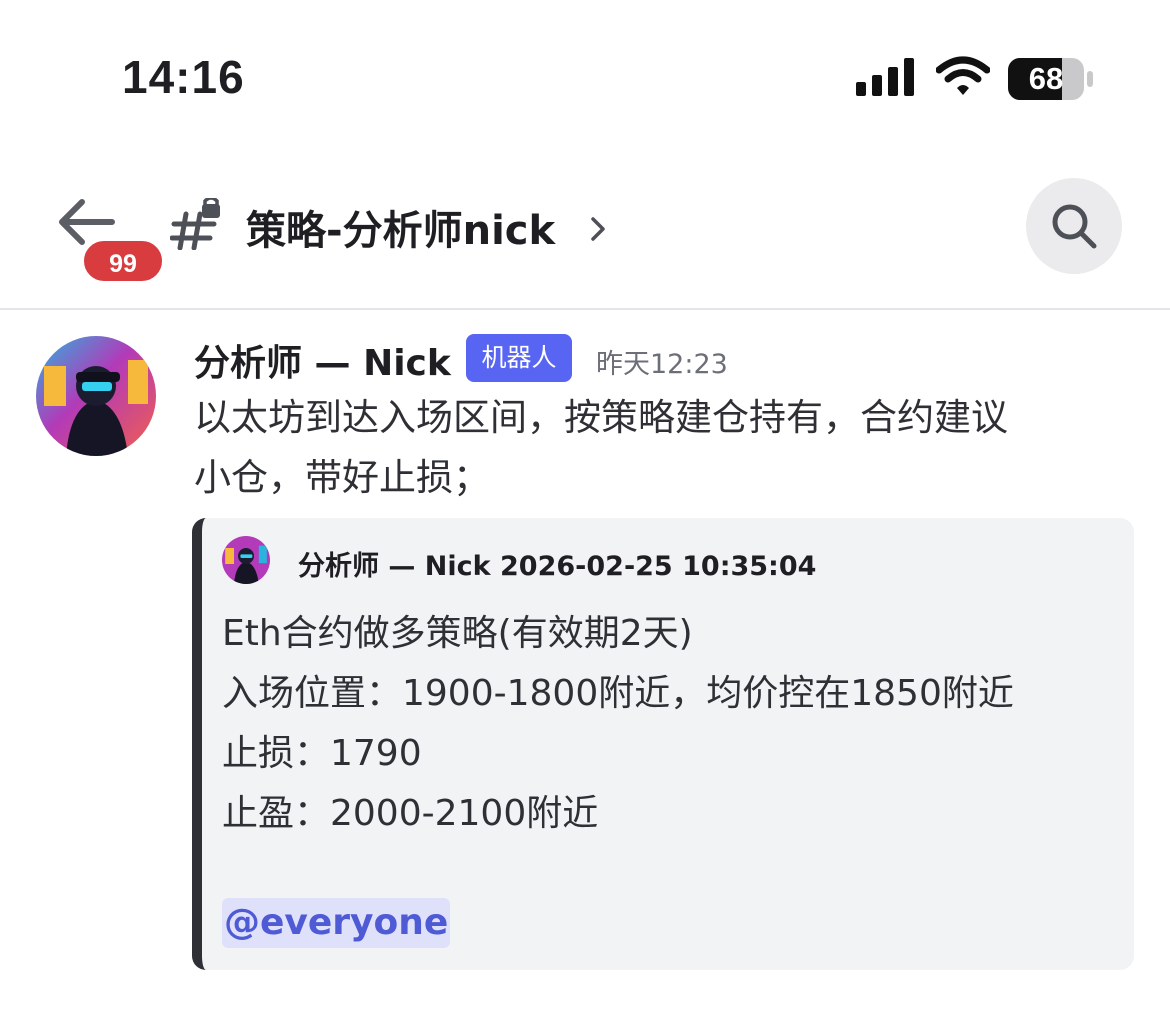 The height and width of the screenshot is (1009, 1170). Describe the element at coordinates (123, 261) in the screenshot. I see `unread-count-badge: 99` at that location.